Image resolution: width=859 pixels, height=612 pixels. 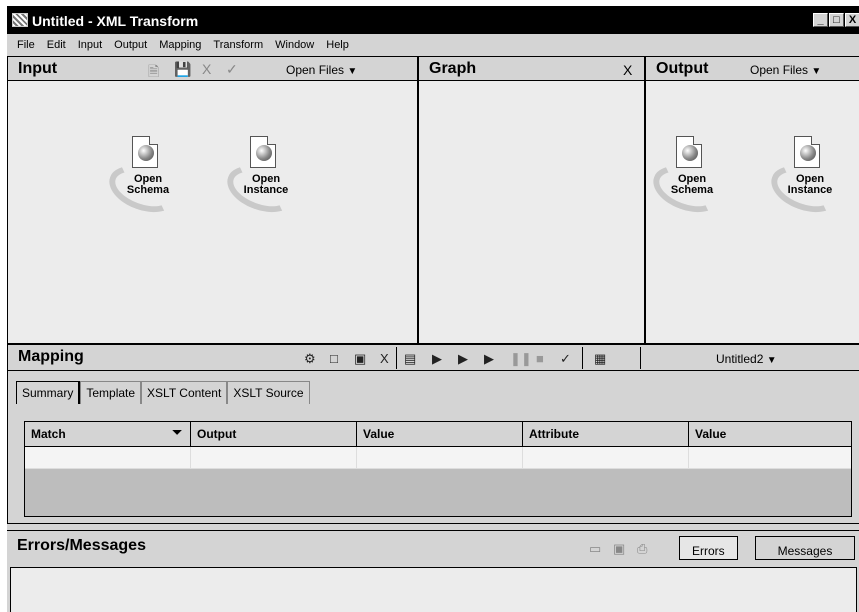 I want to click on menu-edit: Edit, so click(x=56, y=45).